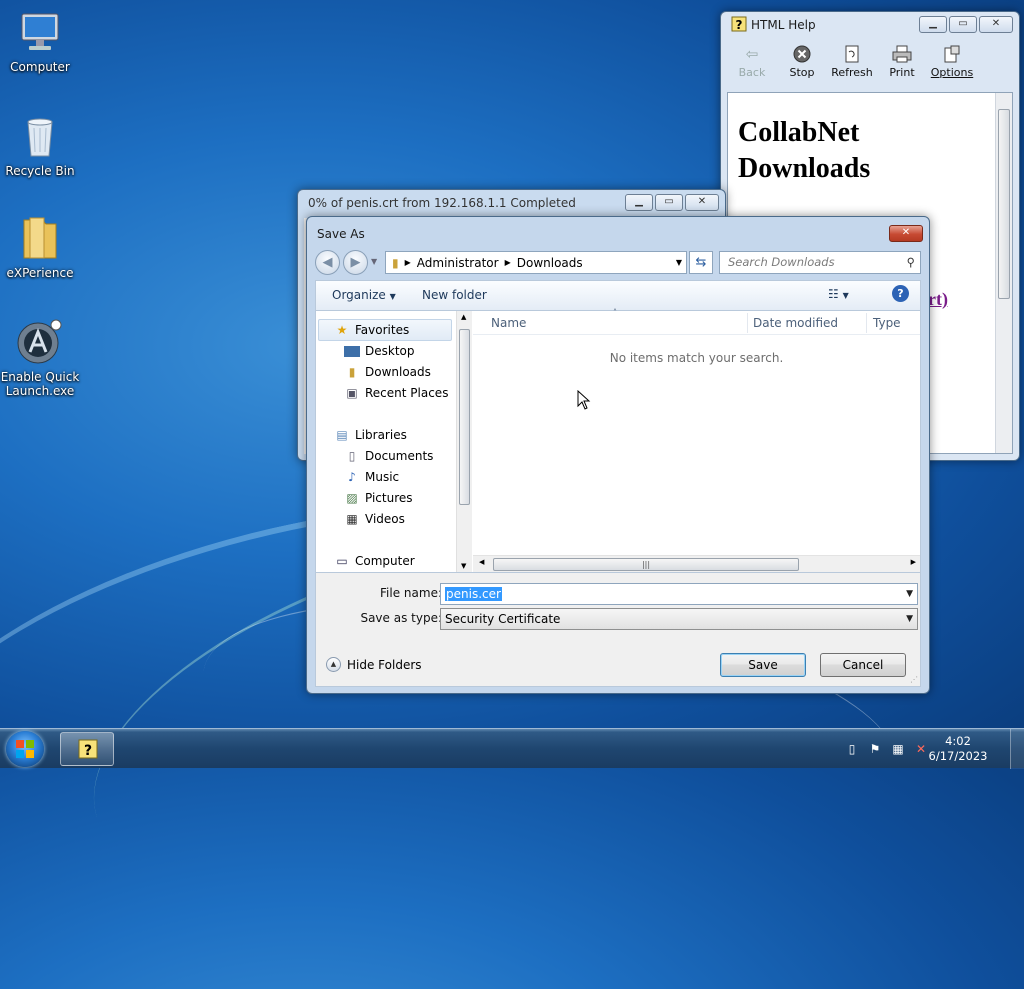 The width and height of the screenshot is (1024, 989). Describe the element at coordinates (909, 594) in the screenshot. I see `dropdown-arrow-icon: ▼` at that location.